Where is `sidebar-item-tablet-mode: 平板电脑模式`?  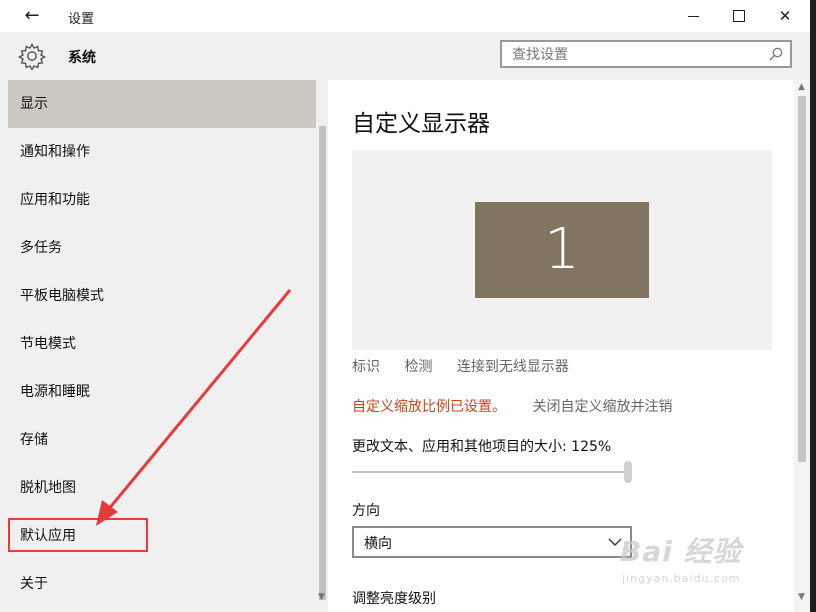
sidebar-item-tablet-mode: 平板电脑模式 is located at coordinates (162, 296).